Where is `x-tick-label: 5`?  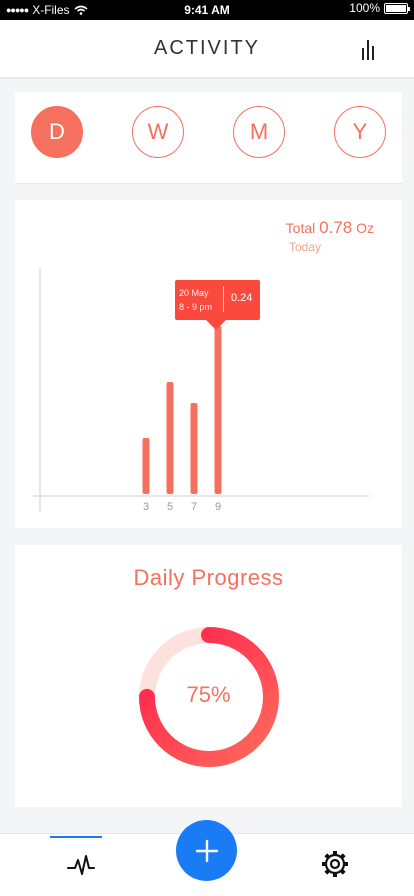 x-tick-label: 5 is located at coordinates (170, 507).